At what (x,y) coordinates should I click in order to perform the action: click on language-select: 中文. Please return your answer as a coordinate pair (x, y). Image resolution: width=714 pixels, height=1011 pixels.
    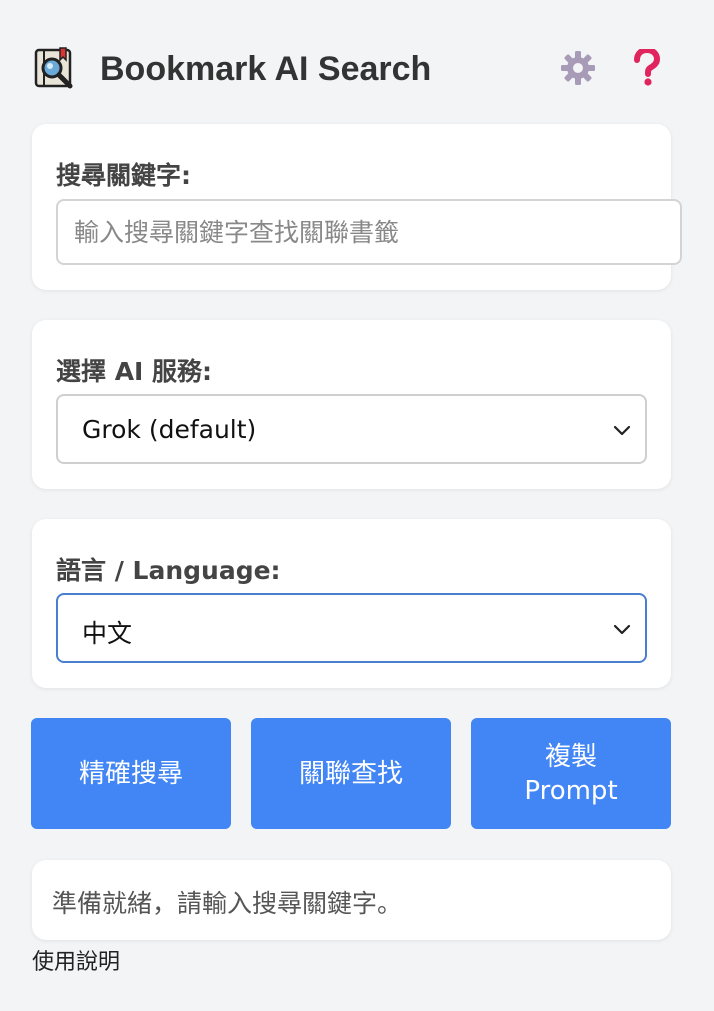
    Looking at the image, I should click on (351, 628).